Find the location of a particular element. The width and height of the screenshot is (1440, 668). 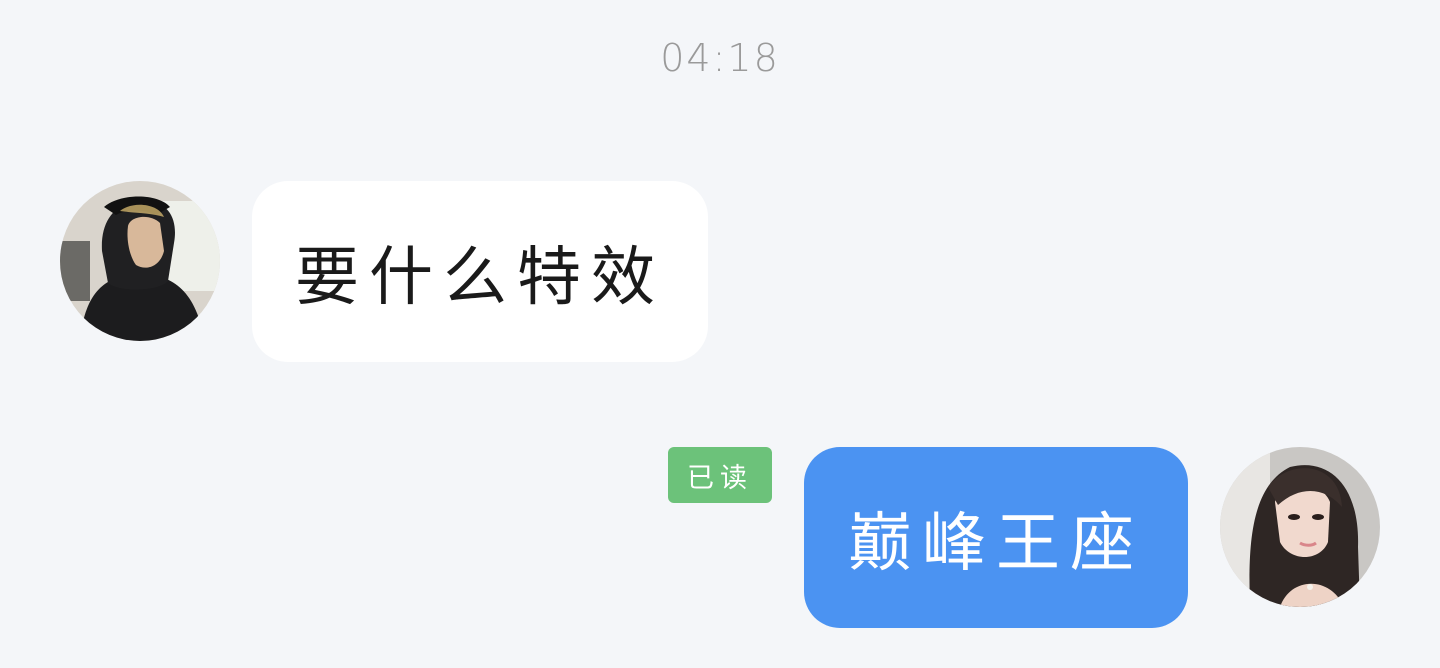

incoming-message-bubble: 要什么特效 is located at coordinates (480, 271).